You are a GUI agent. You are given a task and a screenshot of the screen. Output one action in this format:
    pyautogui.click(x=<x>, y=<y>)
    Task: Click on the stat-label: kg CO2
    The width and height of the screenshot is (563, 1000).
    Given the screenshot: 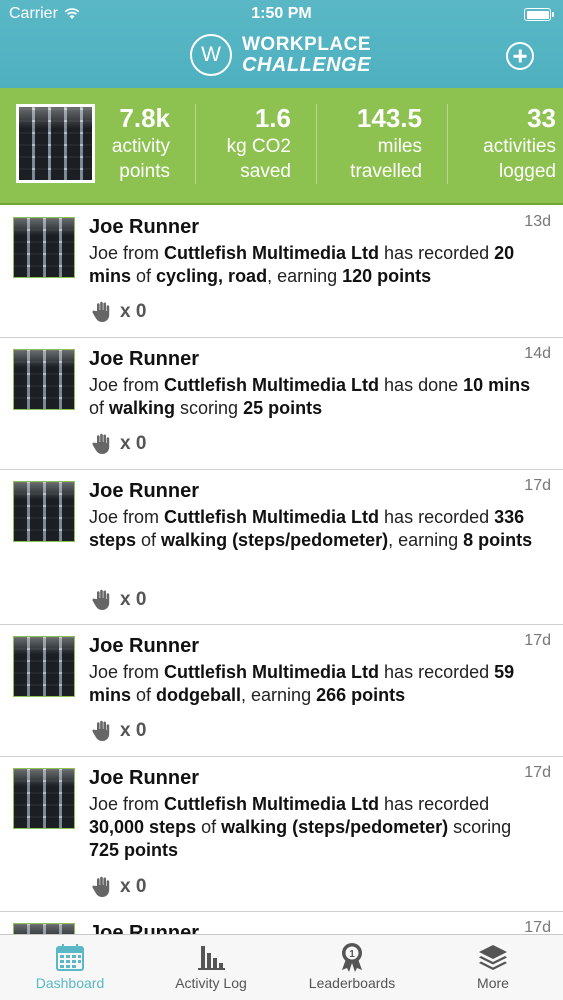 What is the action you would take?
    pyautogui.click(x=258, y=146)
    